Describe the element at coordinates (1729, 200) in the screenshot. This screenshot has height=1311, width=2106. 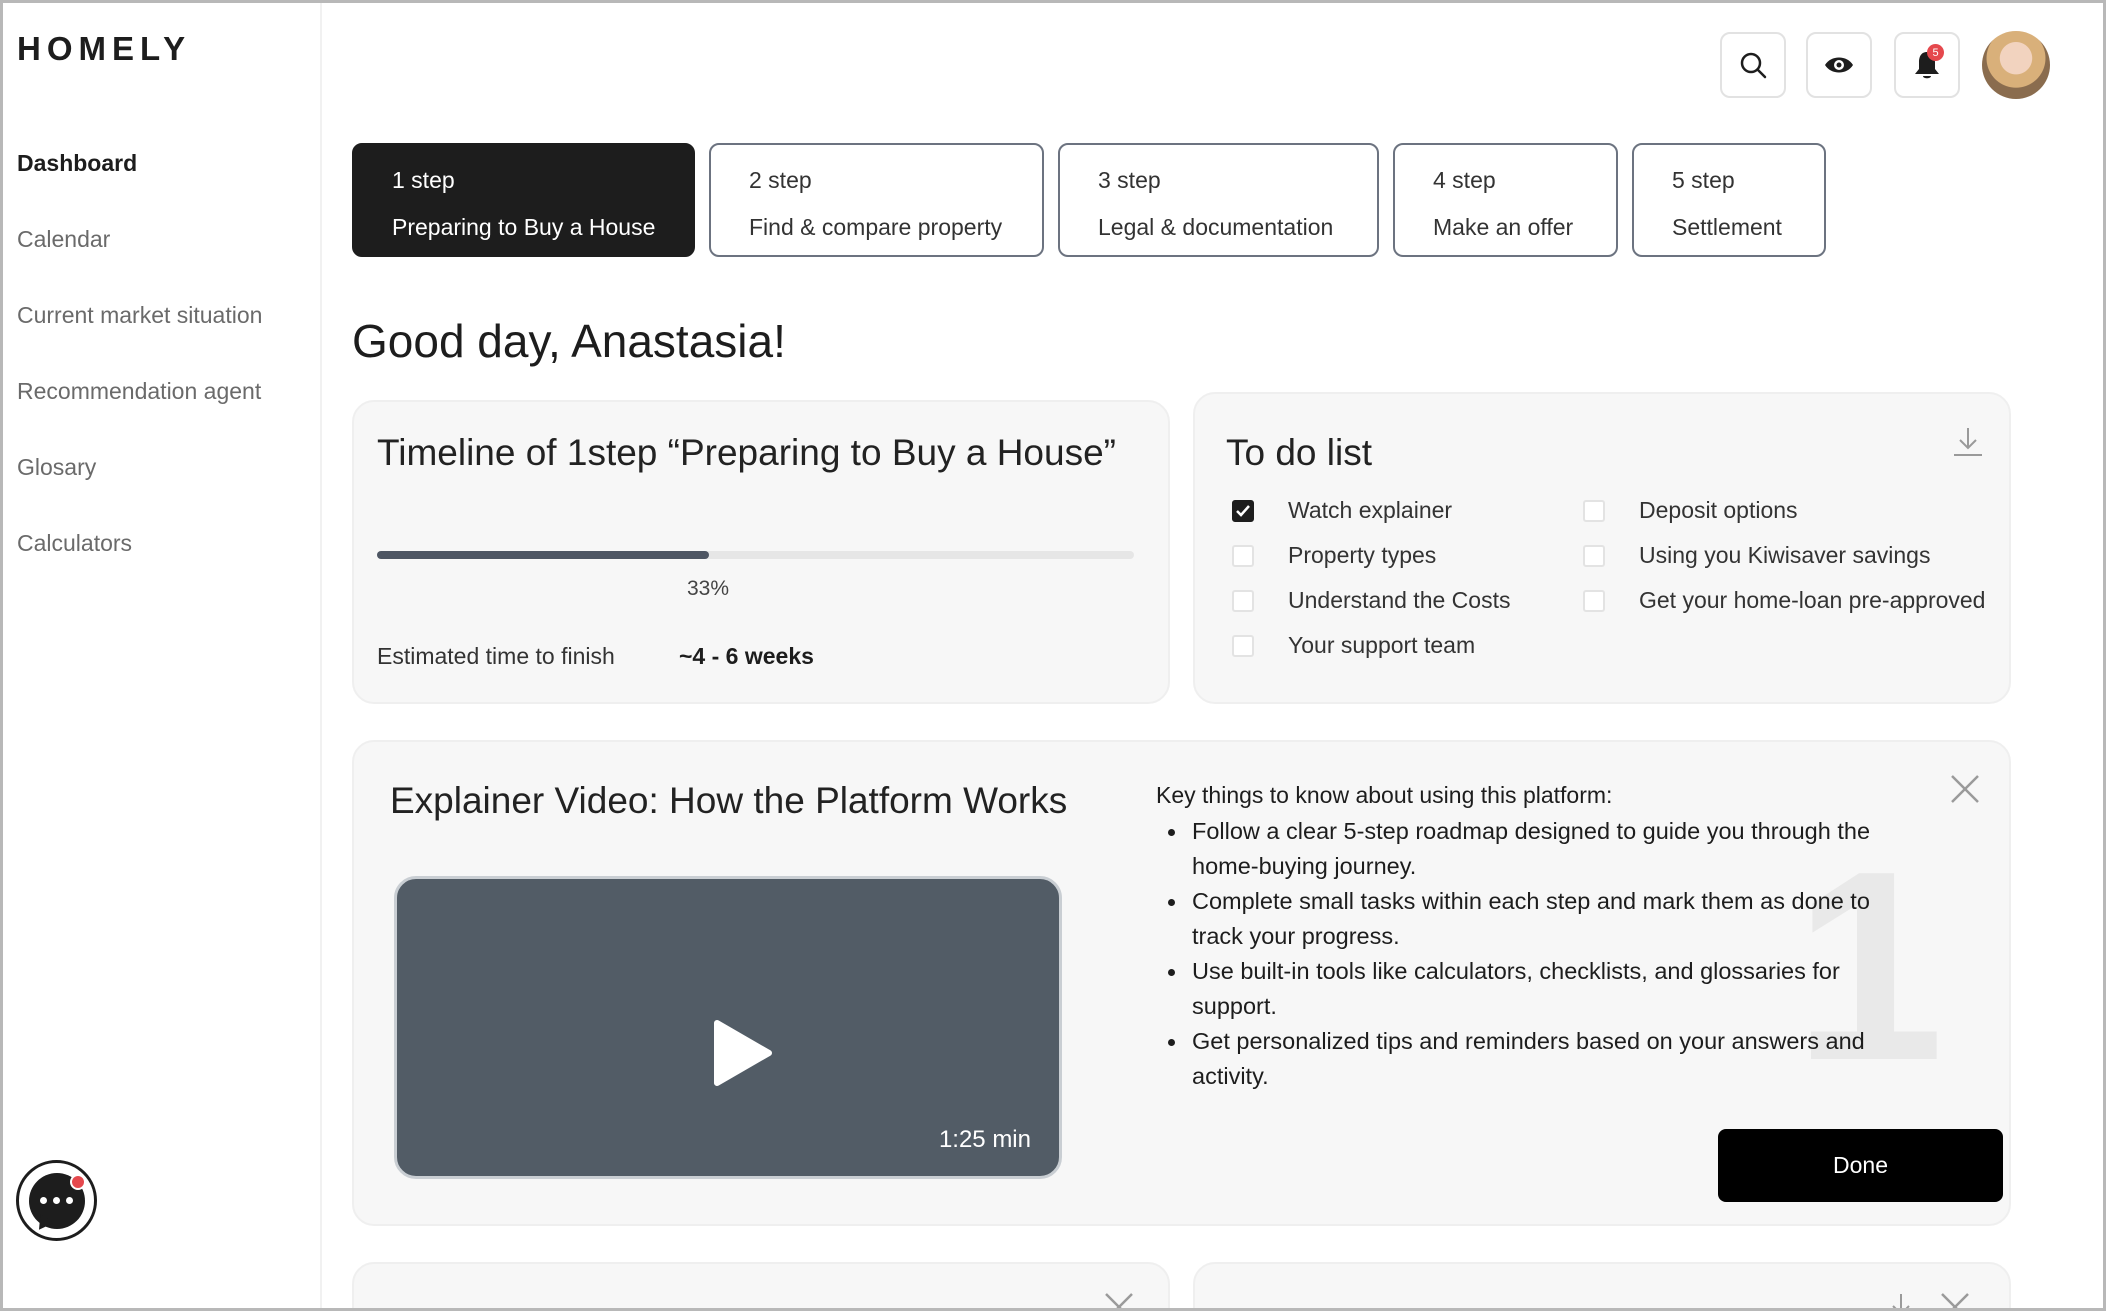
I see `tab-step-5: 5 step Settlement` at that location.